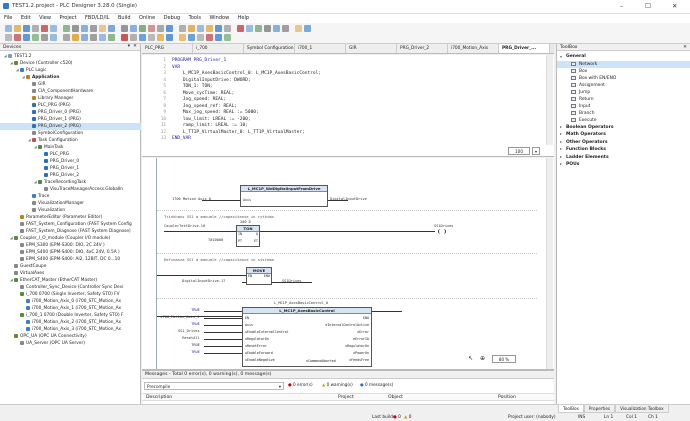  I want to click on zoom-combo: 80 %, so click(504, 359).